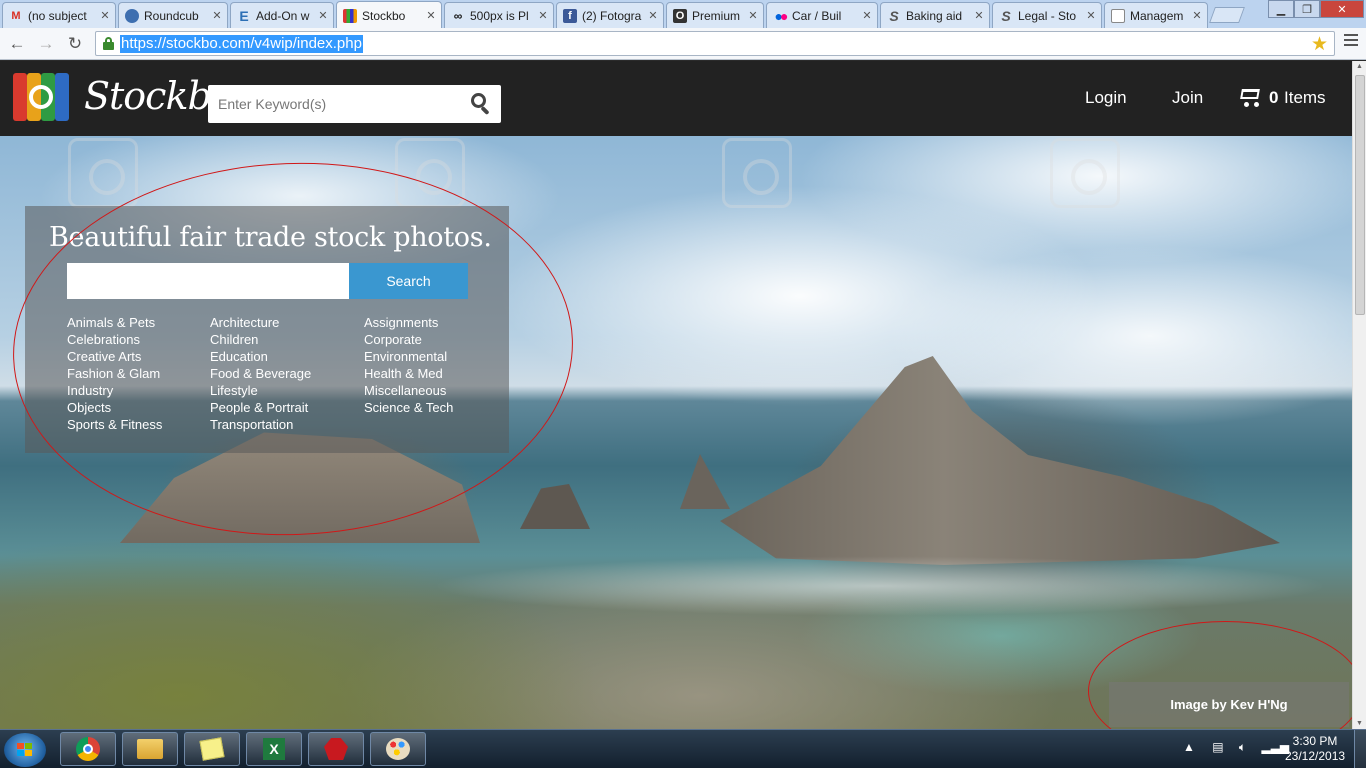  What do you see at coordinates (41, 97) in the screenshot?
I see `stockbo-logo-icon` at bounding box center [41, 97].